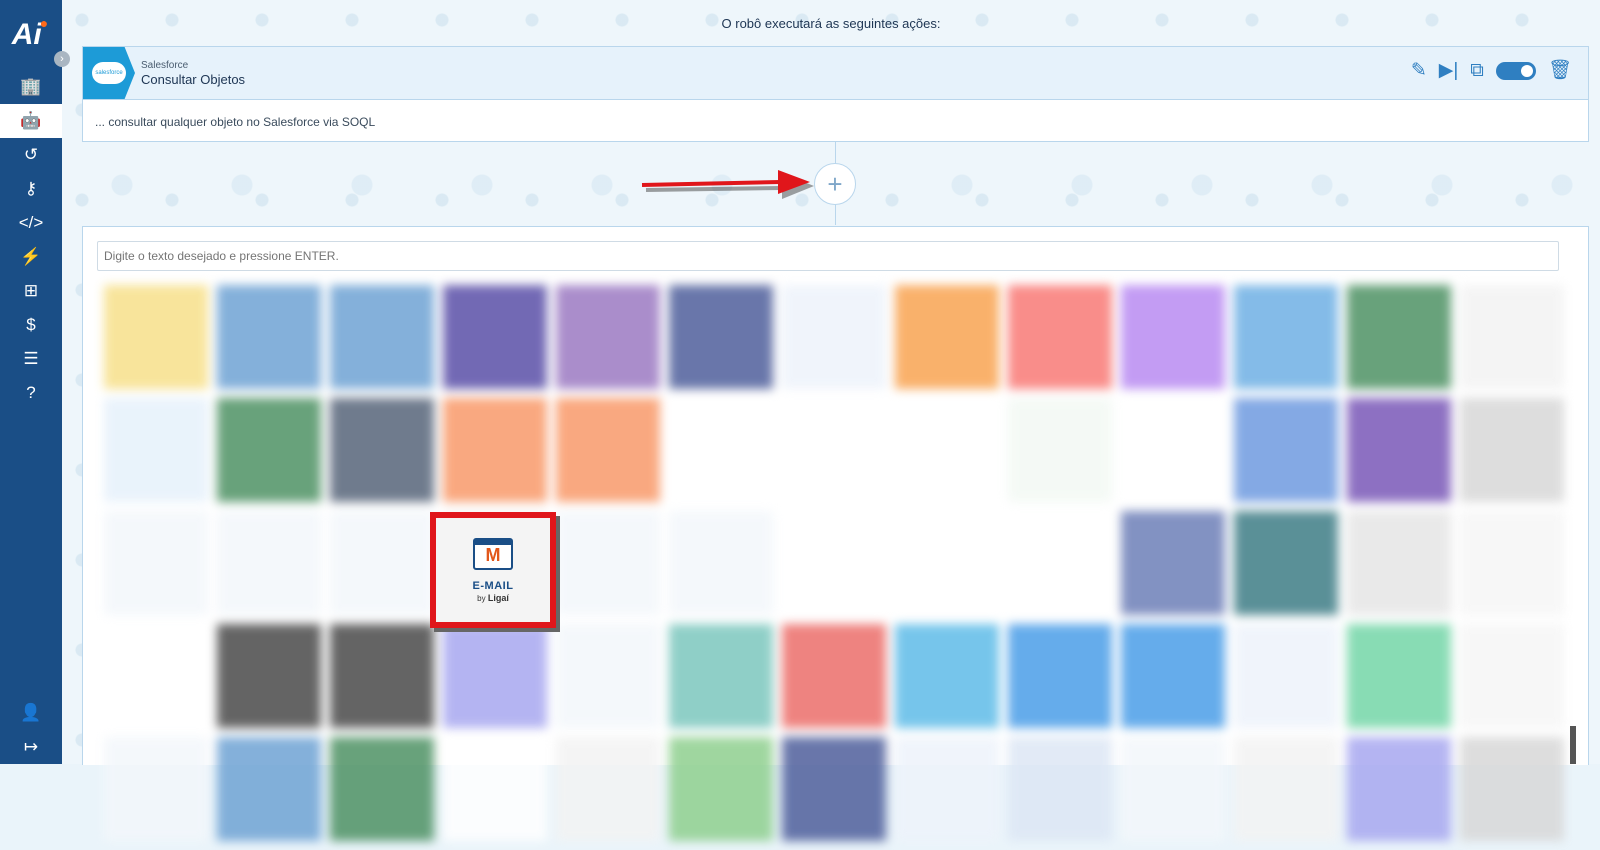 The height and width of the screenshot is (850, 1600). I want to click on invoice-icon: $, so click(31, 324).